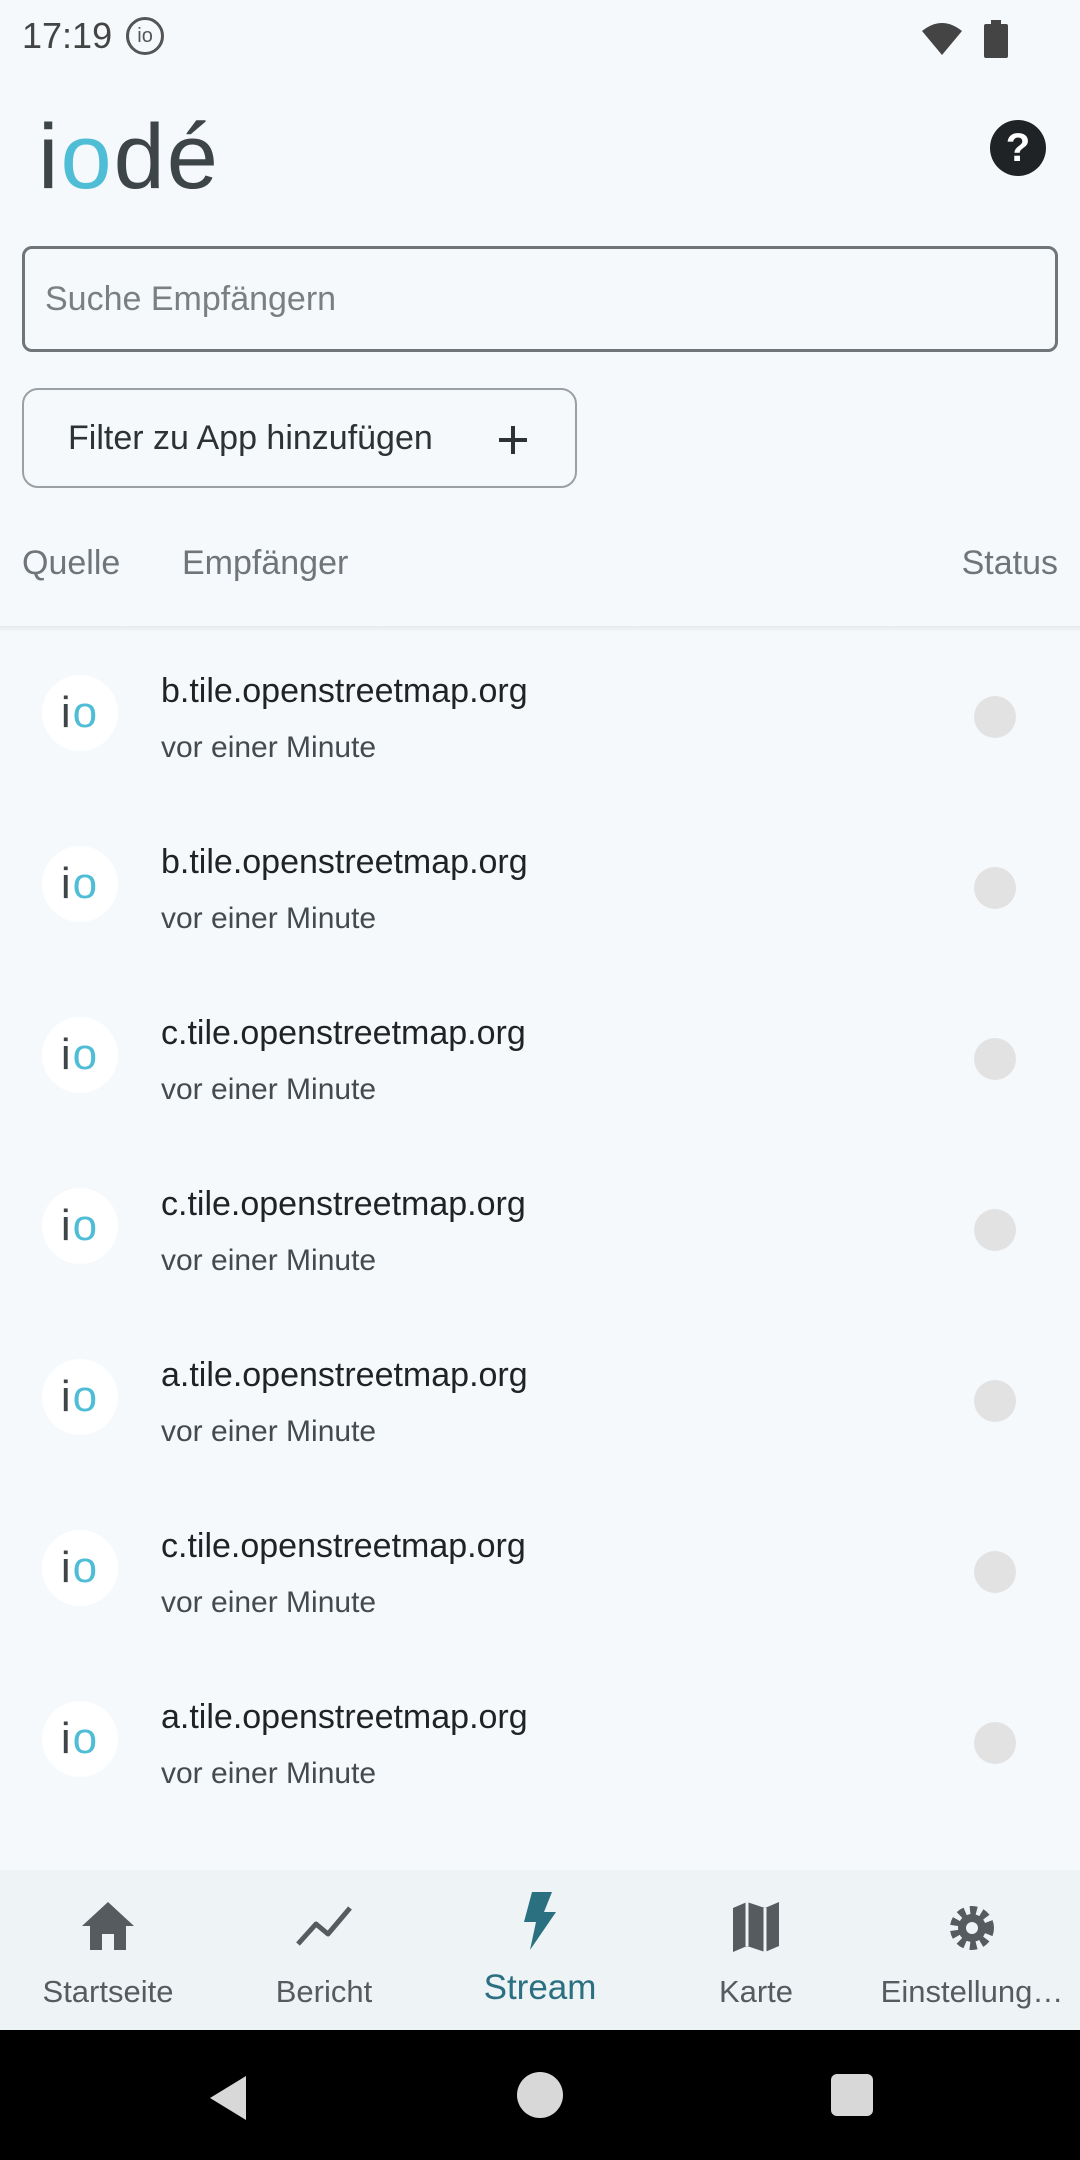 This screenshot has height=2160, width=1080. What do you see at coordinates (145, 36) in the screenshot?
I see `io-badge-icon: io` at bounding box center [145, 36].